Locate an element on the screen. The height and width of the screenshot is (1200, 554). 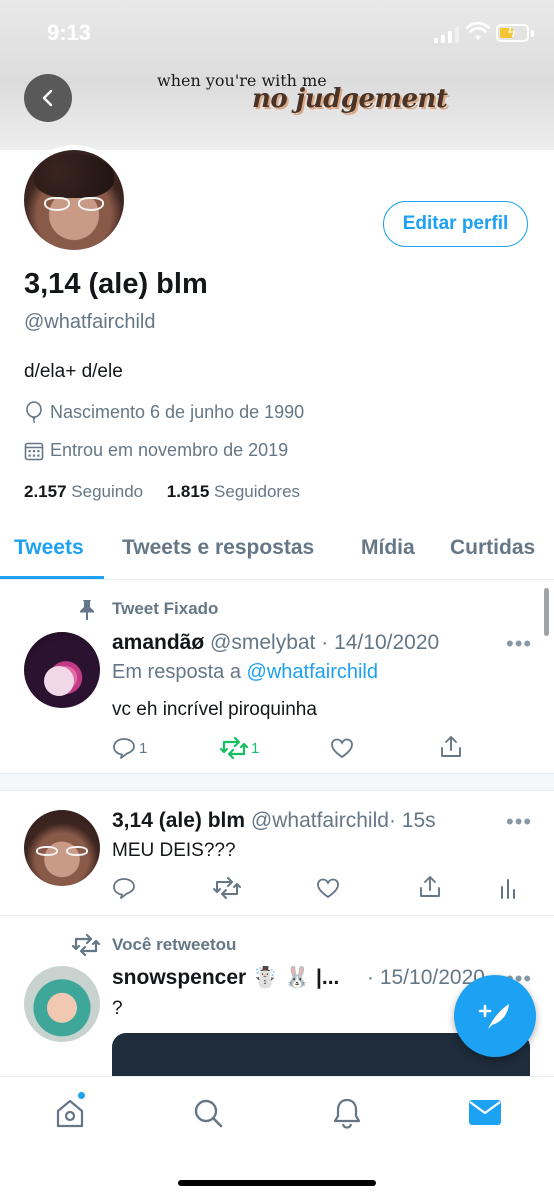
balloon-icon is located at coordinates (34, 412).